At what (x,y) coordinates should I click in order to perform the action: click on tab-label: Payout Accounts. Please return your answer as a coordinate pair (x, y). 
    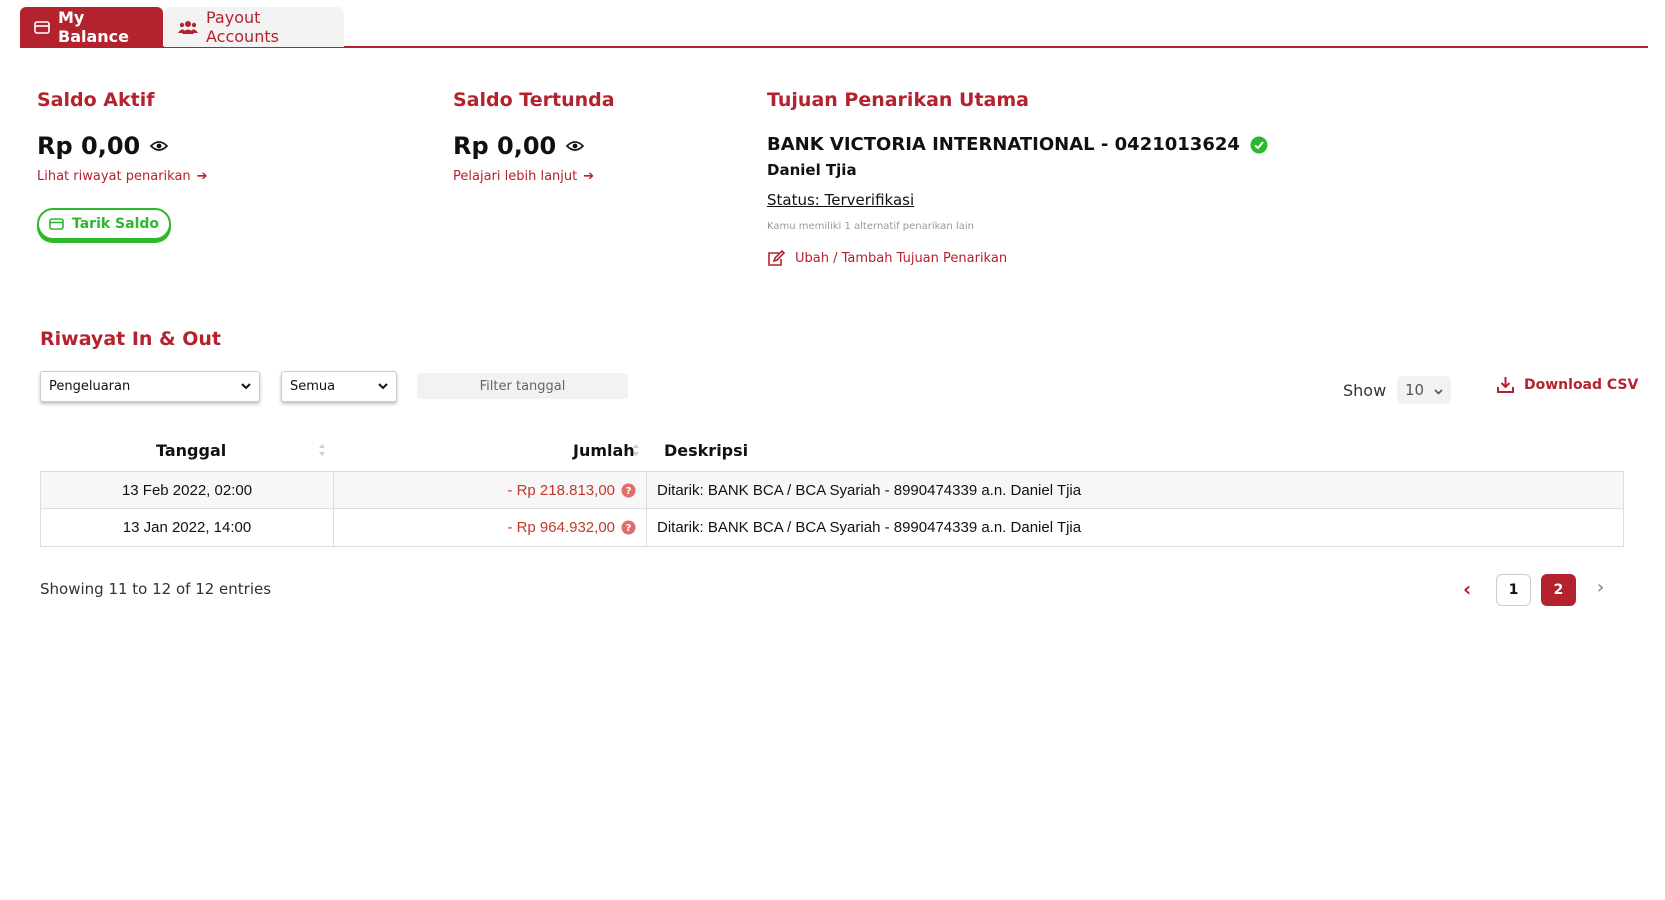
    Looking at the image, I should click on (242, 27).